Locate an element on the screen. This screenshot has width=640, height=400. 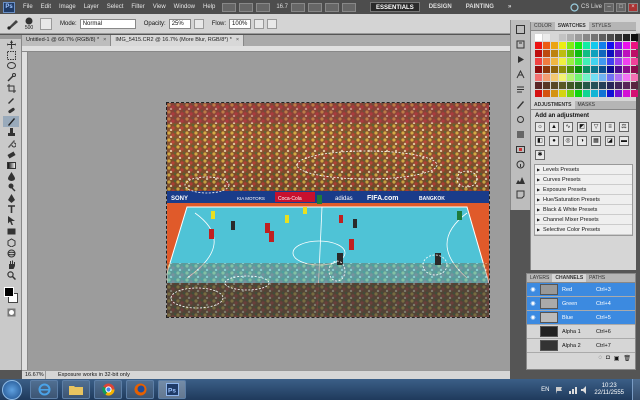
crop-tool-icon is located at coordinates (11, 88).